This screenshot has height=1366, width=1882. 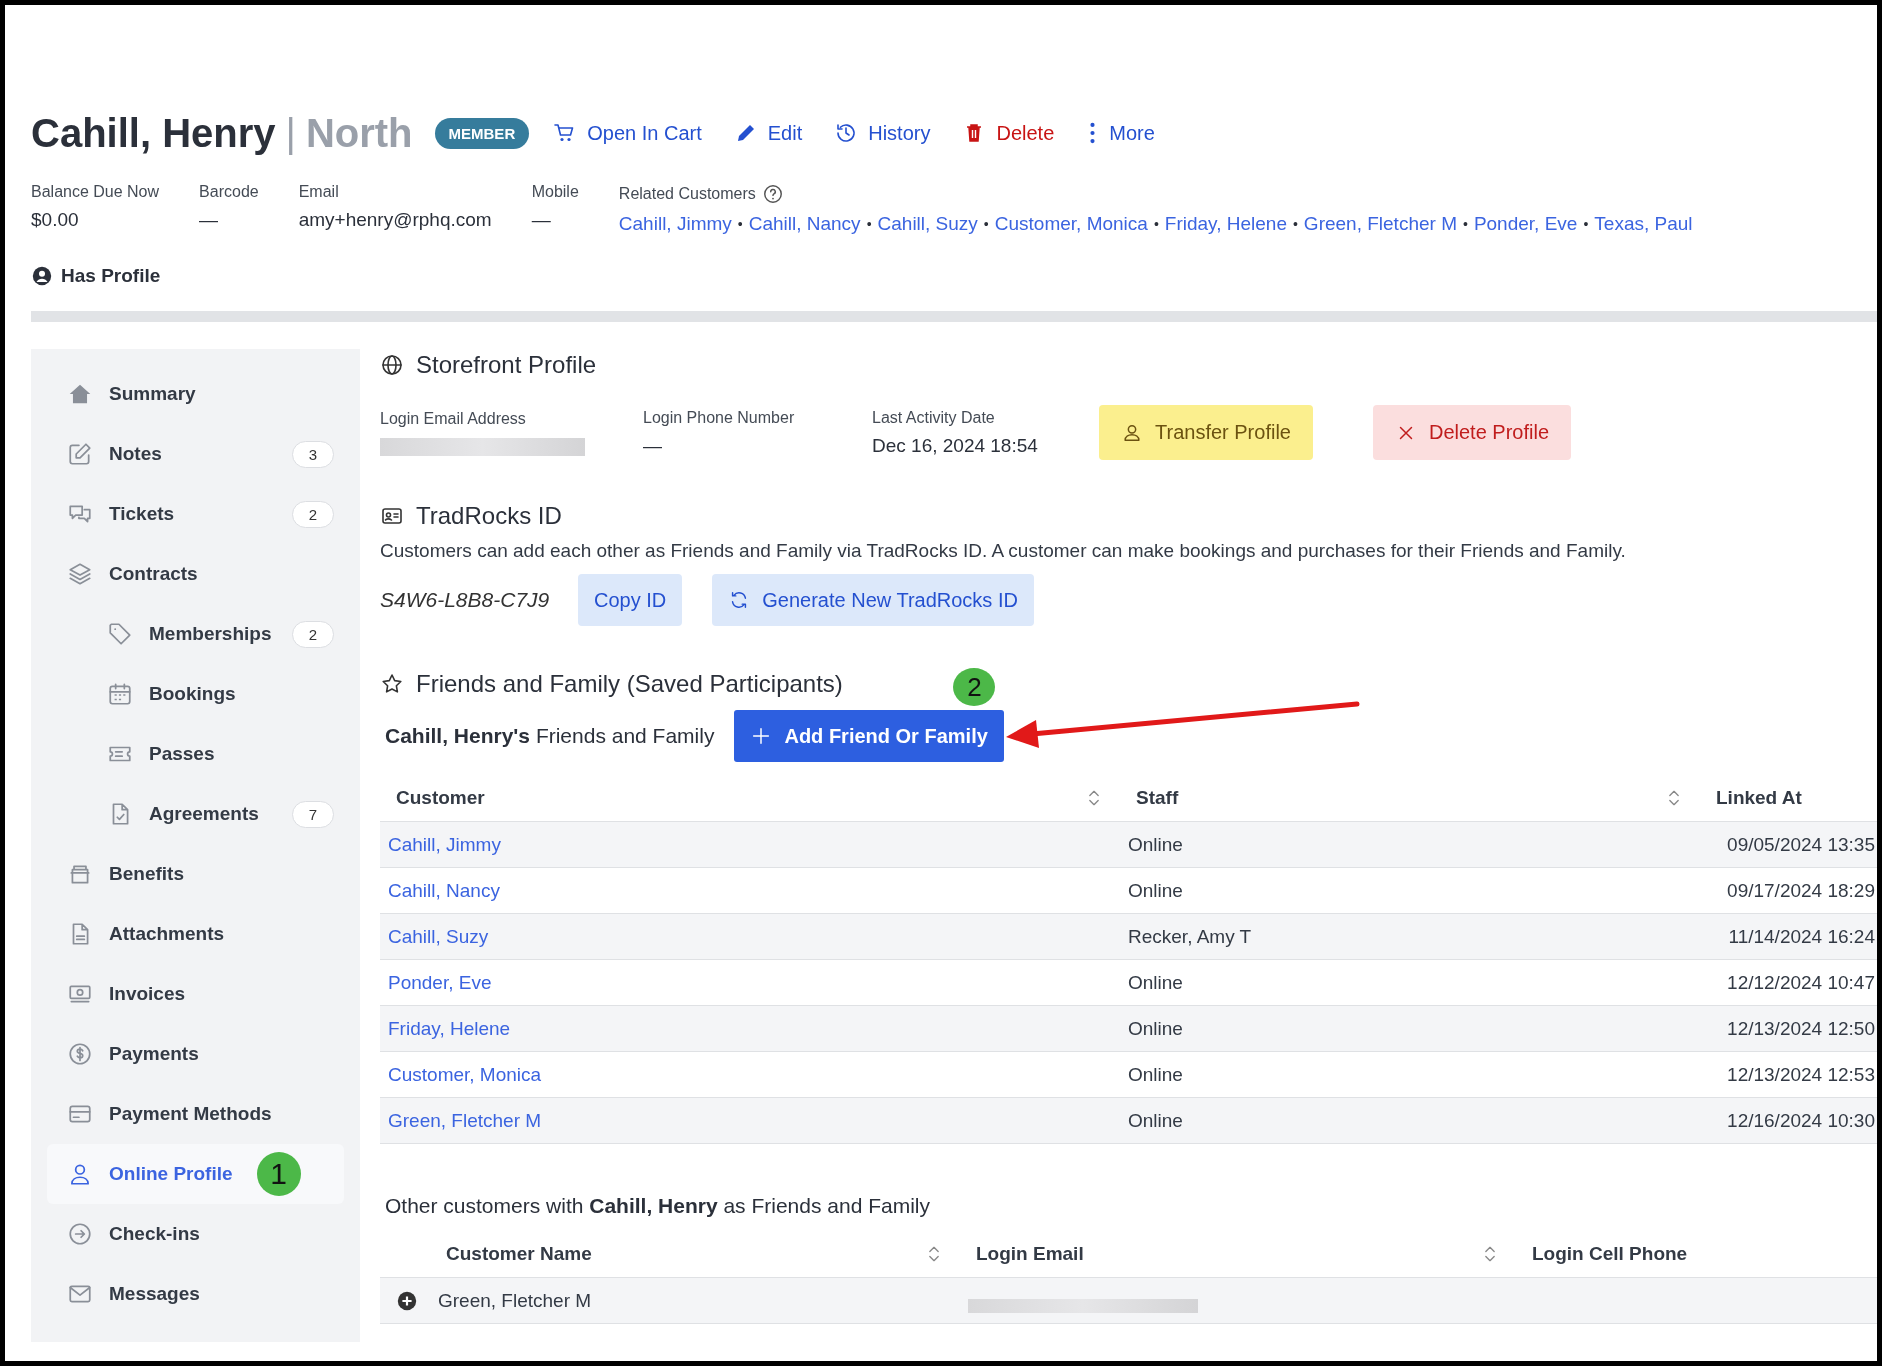 I want to click on field-label: Last Activity Date, so click(x=934, y=417).